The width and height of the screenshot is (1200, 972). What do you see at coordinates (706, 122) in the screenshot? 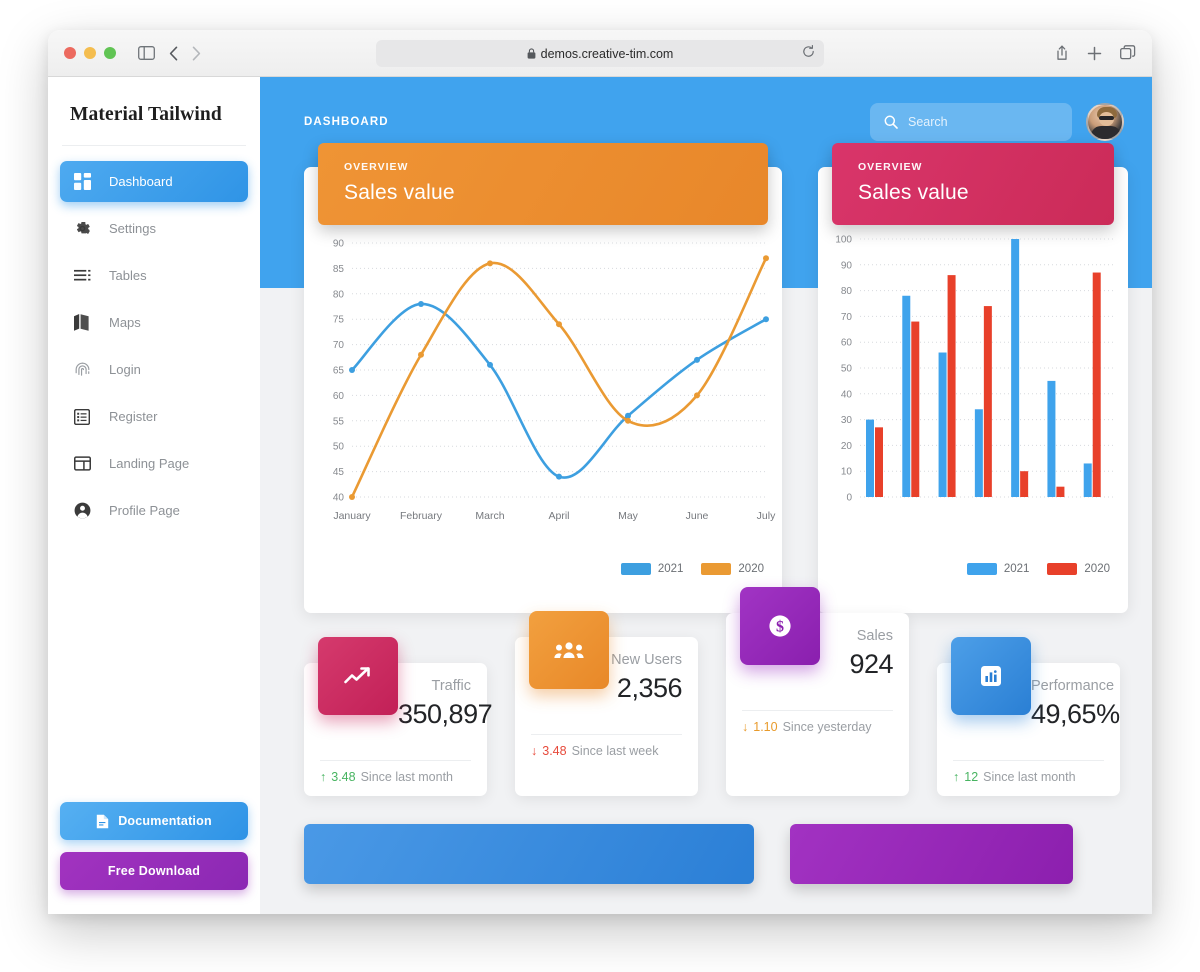
I see `top-navbar: DASHBOARD` at bounding box center [706, 122].